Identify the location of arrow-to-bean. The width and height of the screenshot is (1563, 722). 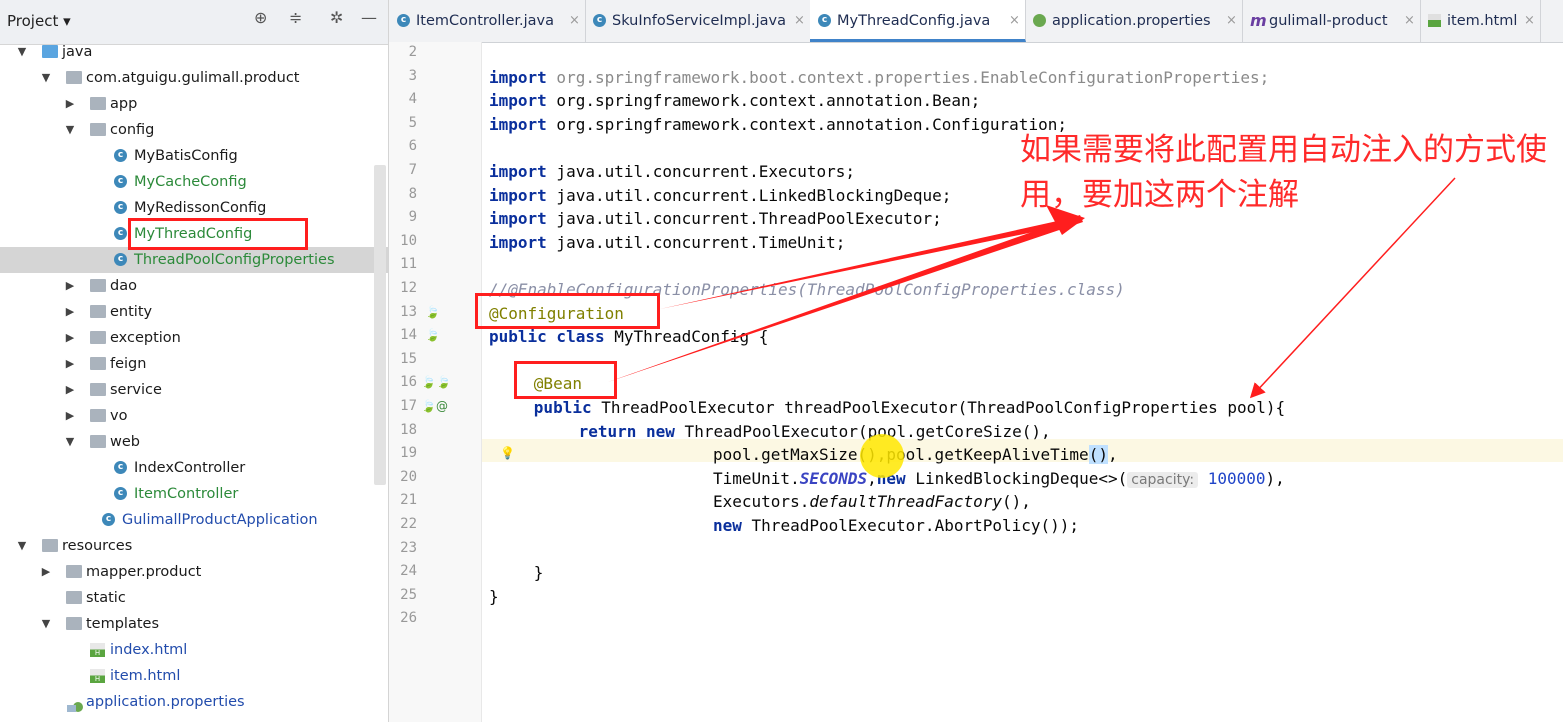
(845, 298).